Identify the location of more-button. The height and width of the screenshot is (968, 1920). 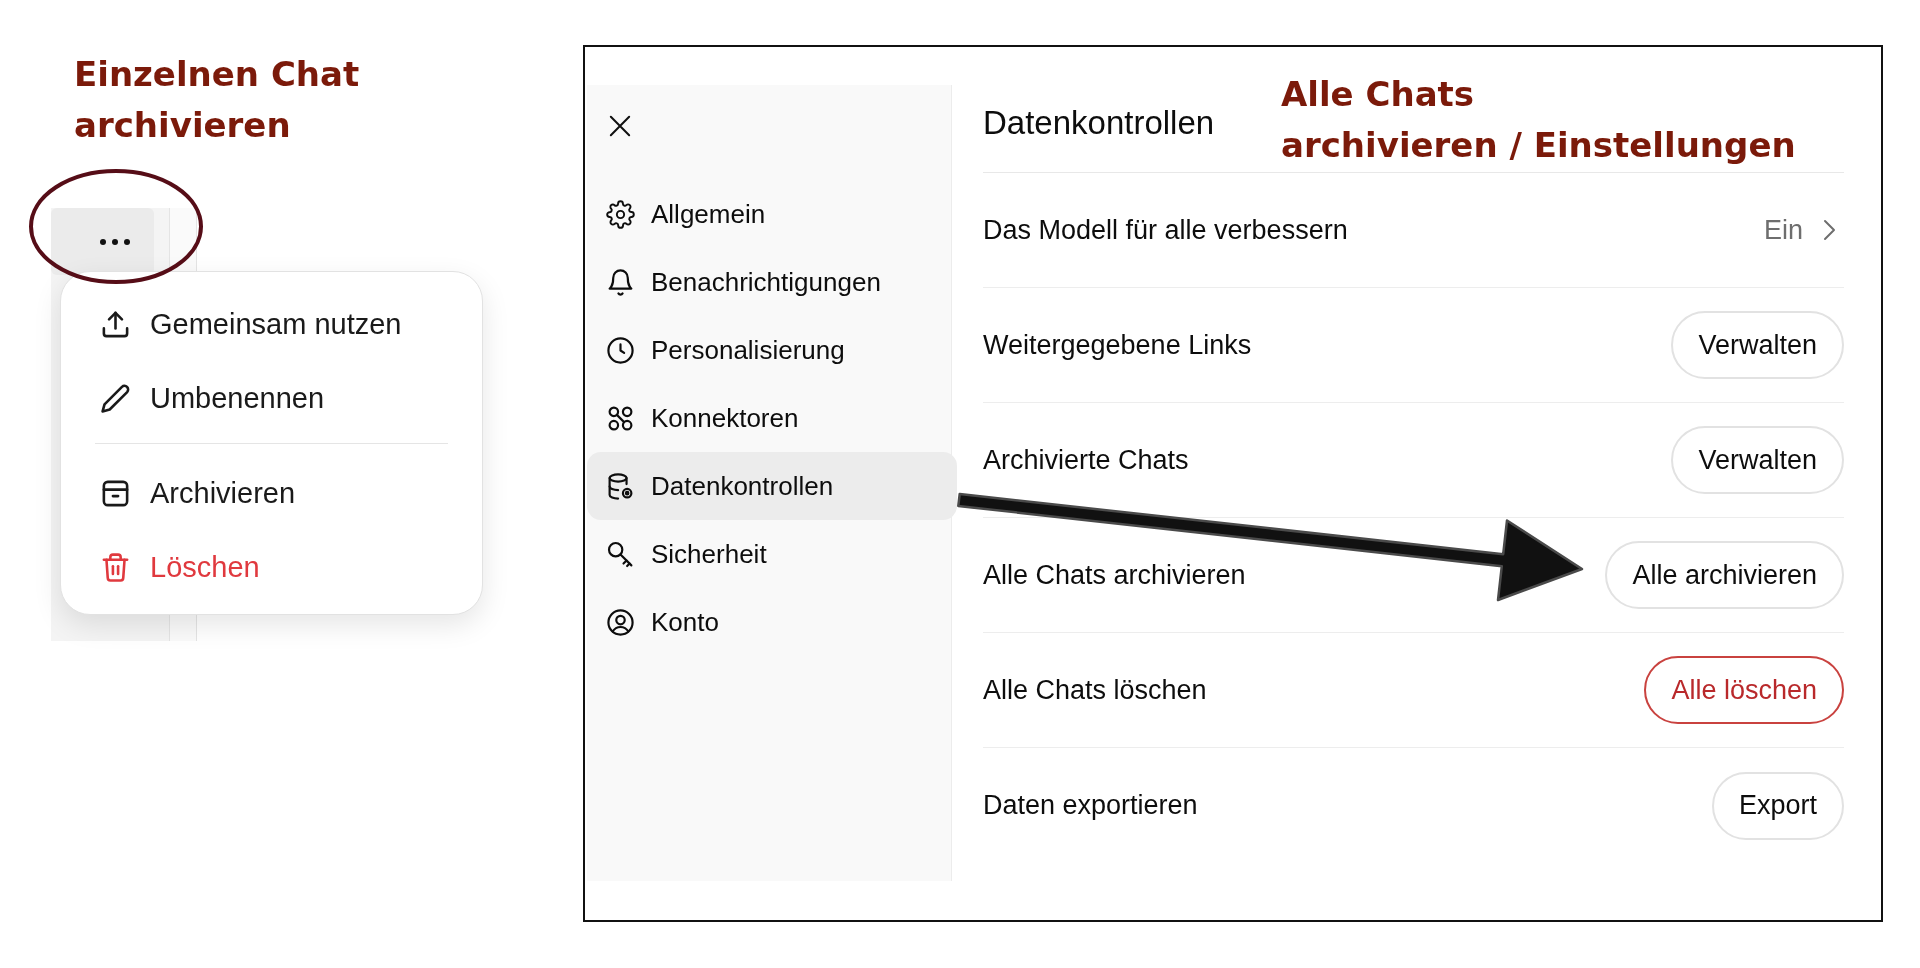
(102, 241).